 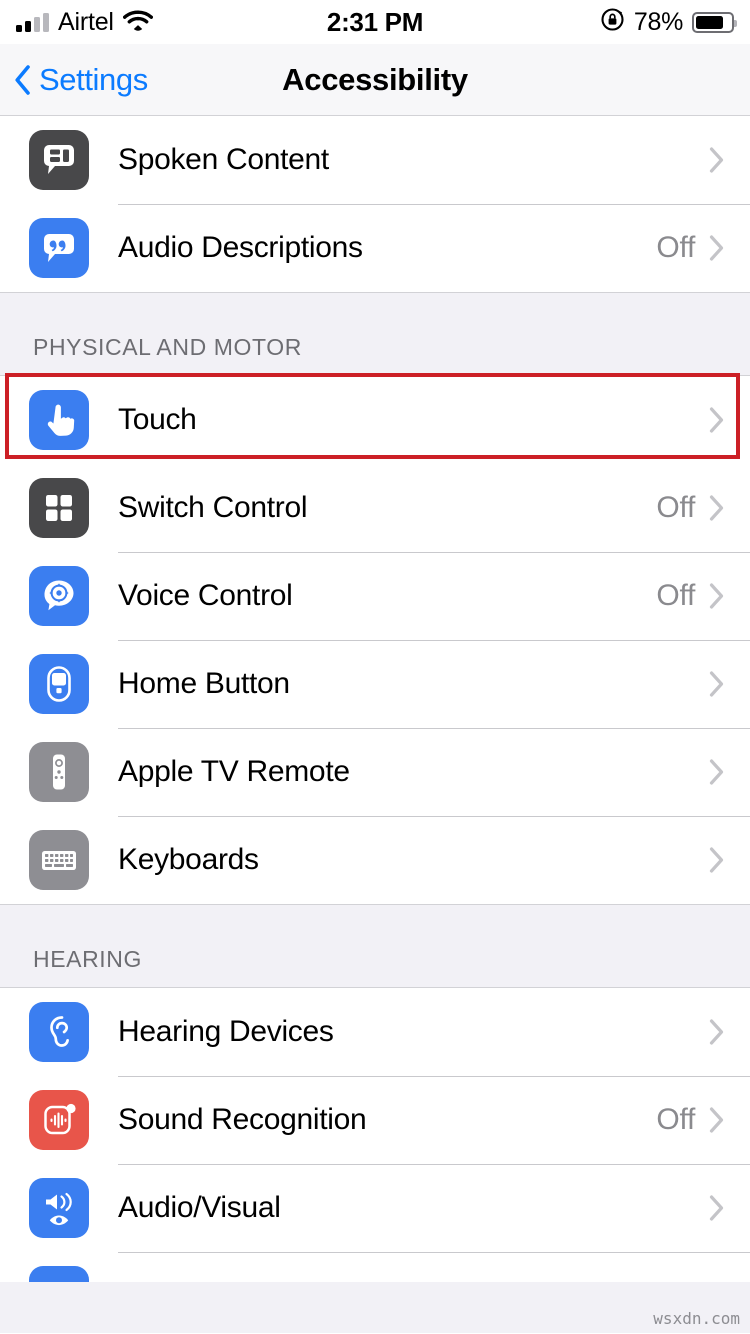 I want to click on battery-percent-label: 78%, so click(x=658, y=21).